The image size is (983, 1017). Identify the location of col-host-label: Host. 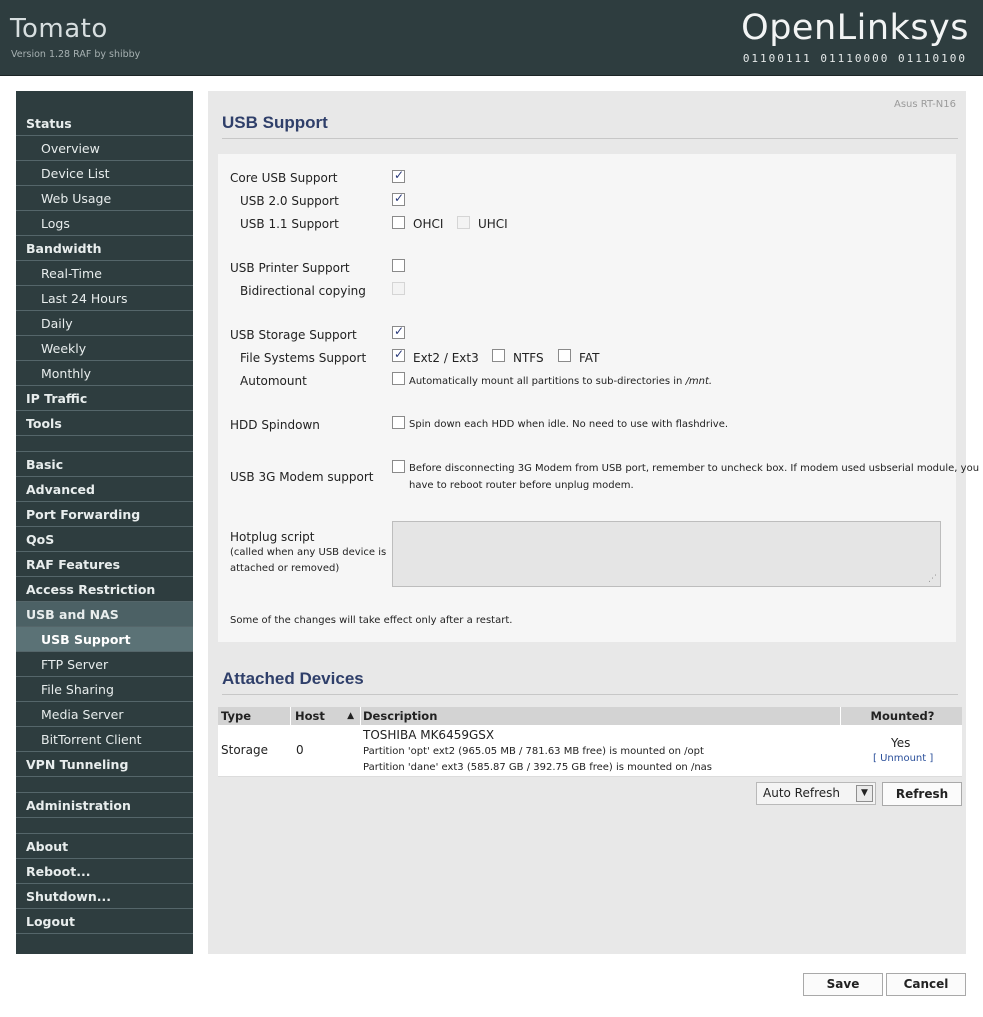
(310, 716).